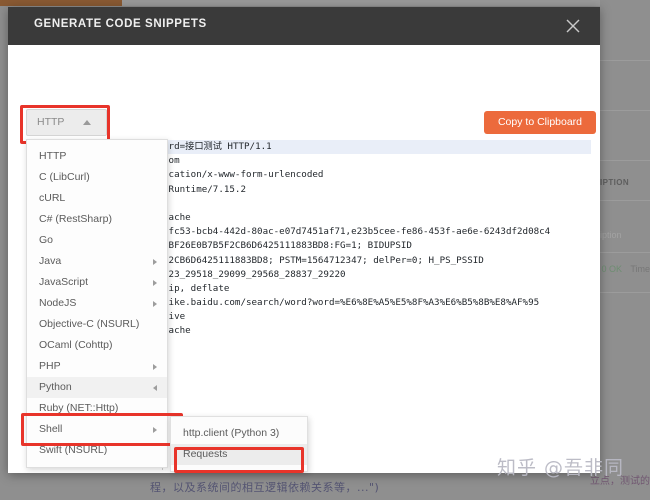 The height and width of the screenshot is (500, 650). I want to click on copy-to-clipboard-label: Copy to Clipboard, so click(540, 122).